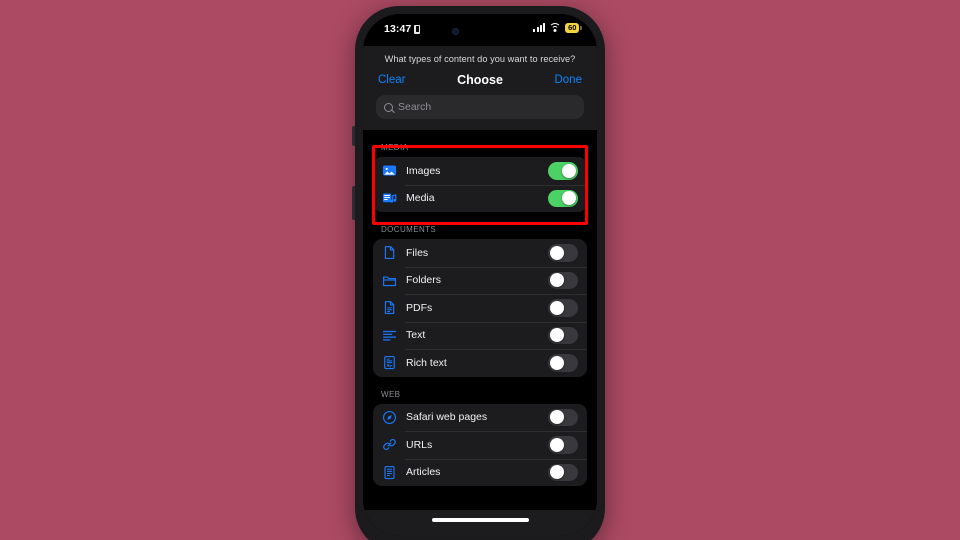 This screenshot has height=540, width=960. Describe the element at coordinates (417, 29) in the screenshot. I see `recording-indicator-icon` at that location.